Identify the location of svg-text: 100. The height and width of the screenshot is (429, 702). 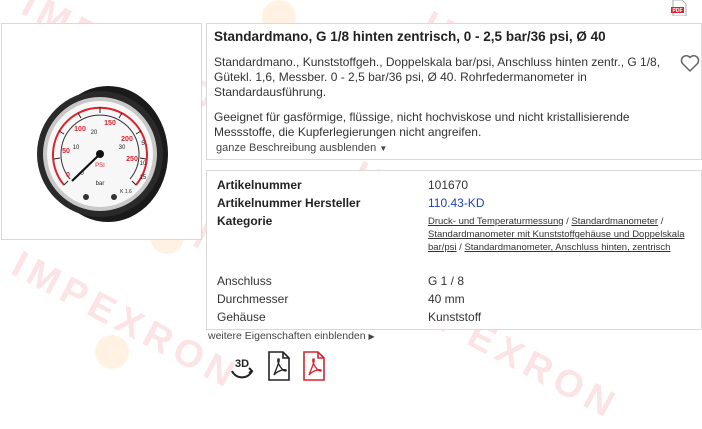
(80, 129).